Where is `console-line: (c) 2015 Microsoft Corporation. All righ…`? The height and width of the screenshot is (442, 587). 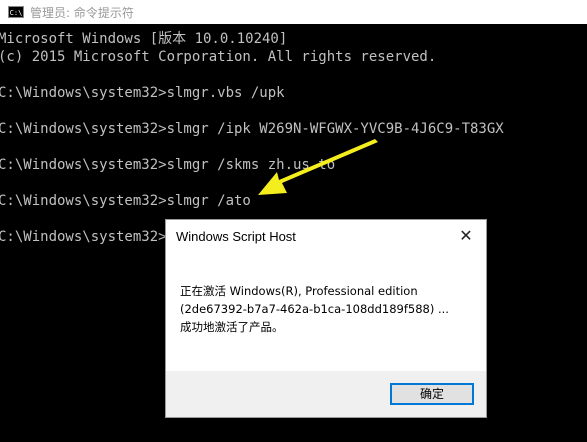 console-line: (c) 2015 Microsoft Corporation. All righ… is located at coordinates (218, 57).